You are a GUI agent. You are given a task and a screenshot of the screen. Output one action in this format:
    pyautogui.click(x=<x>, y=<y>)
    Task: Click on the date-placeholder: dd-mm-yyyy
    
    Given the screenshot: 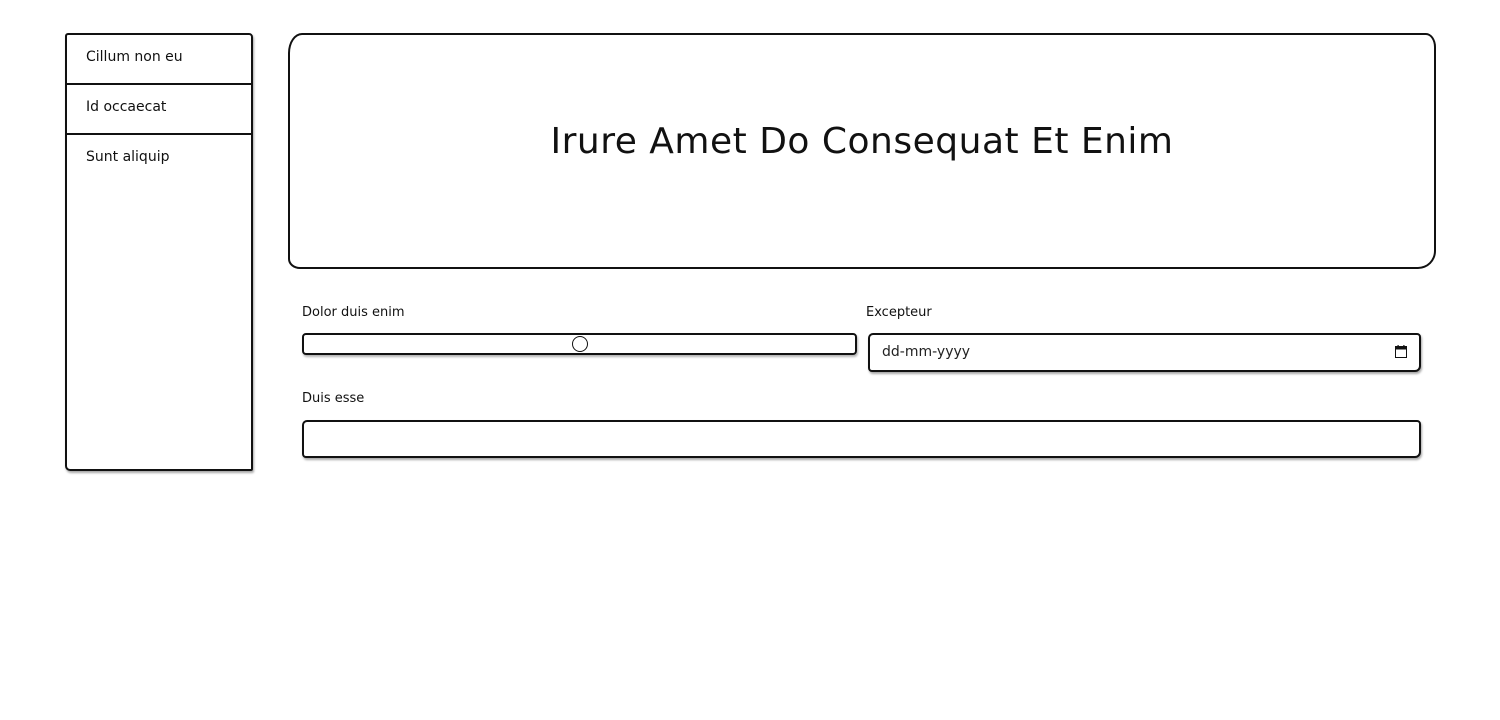 What is the action you would take?
    pyautogui.click(x=926, y=352)
    